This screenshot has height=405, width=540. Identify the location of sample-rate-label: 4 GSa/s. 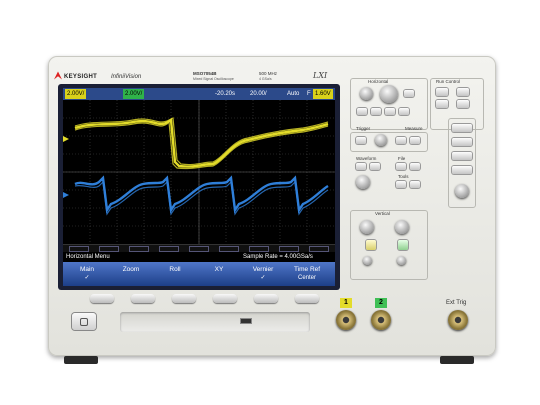
(265, 79).